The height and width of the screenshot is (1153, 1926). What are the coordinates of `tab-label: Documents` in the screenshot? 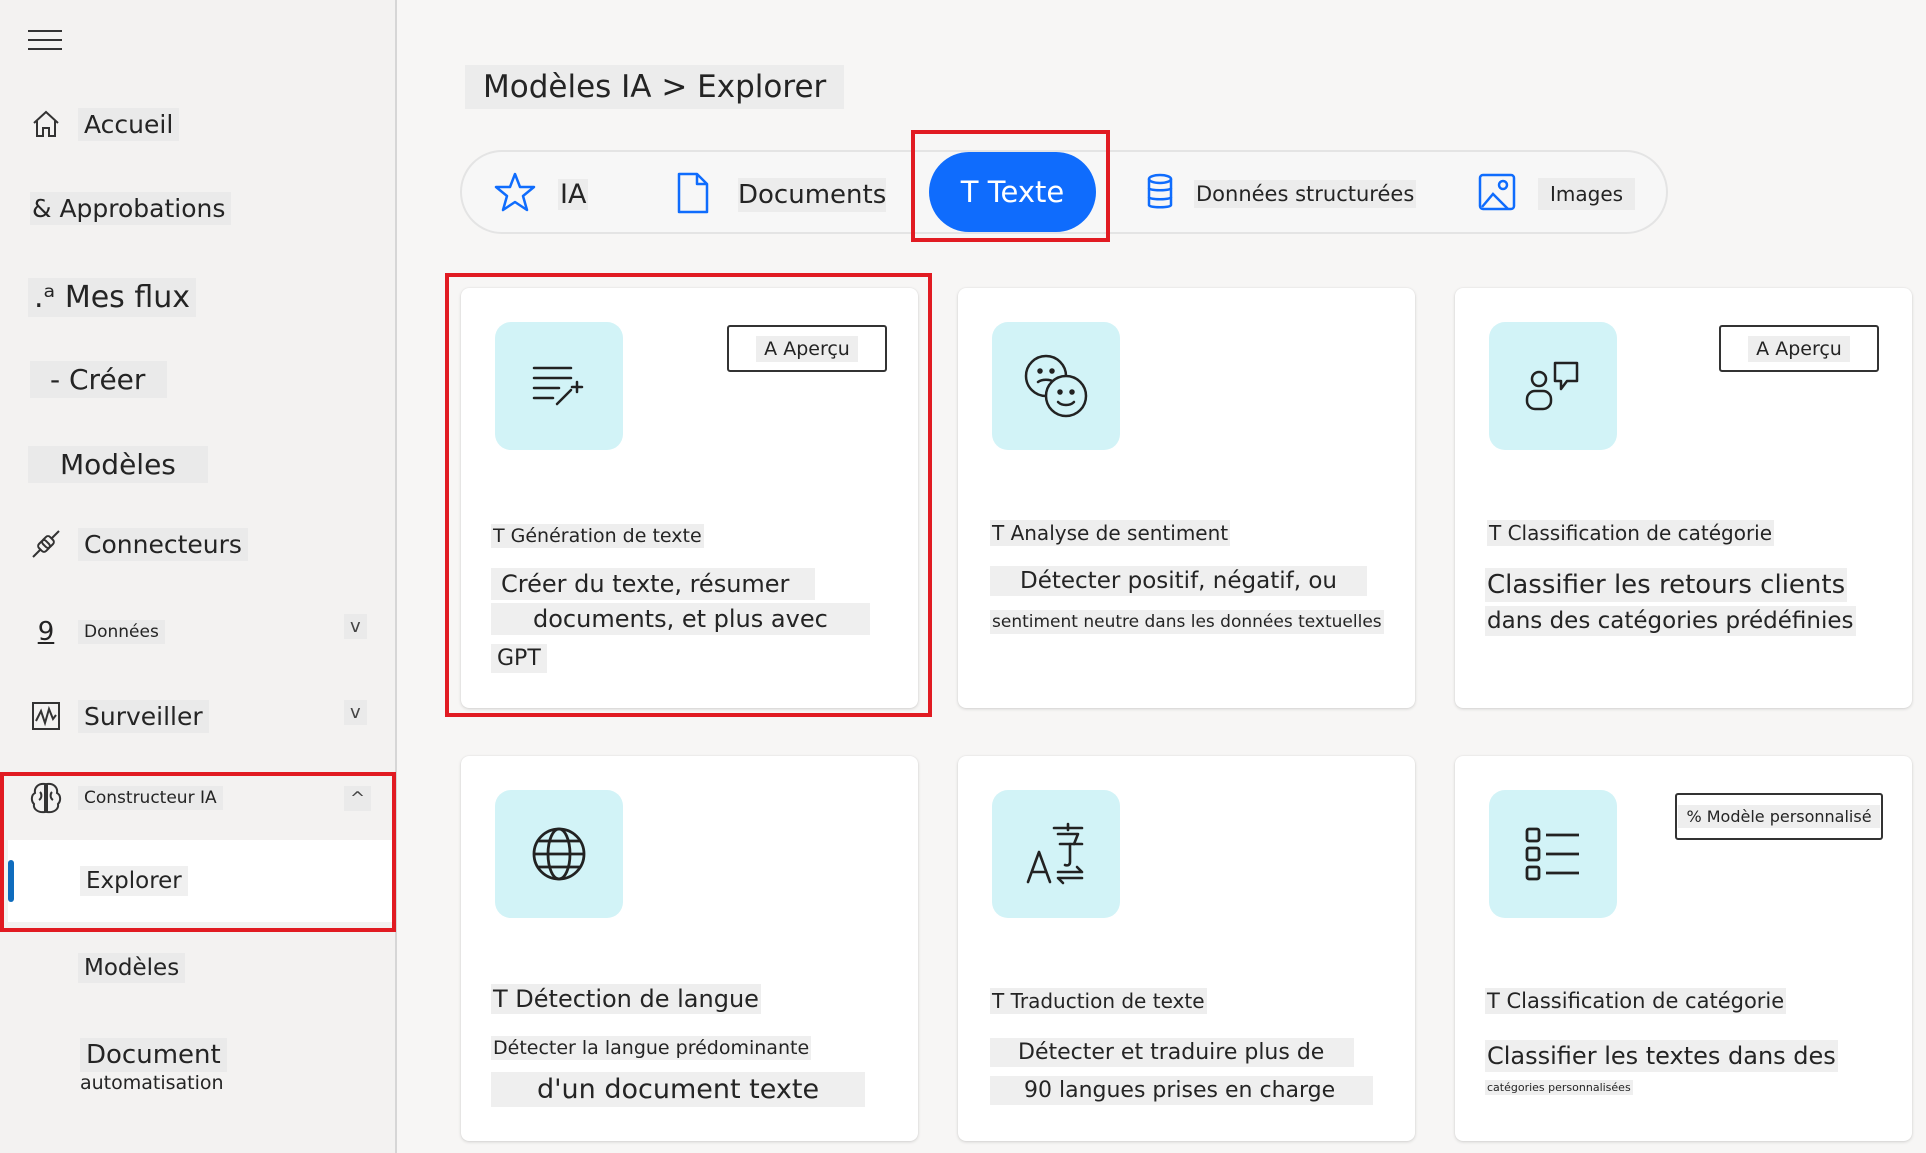 It's located at (812, 195).